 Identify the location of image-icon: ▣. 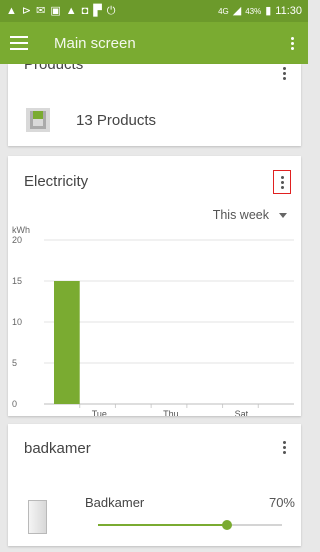
(55, 10).